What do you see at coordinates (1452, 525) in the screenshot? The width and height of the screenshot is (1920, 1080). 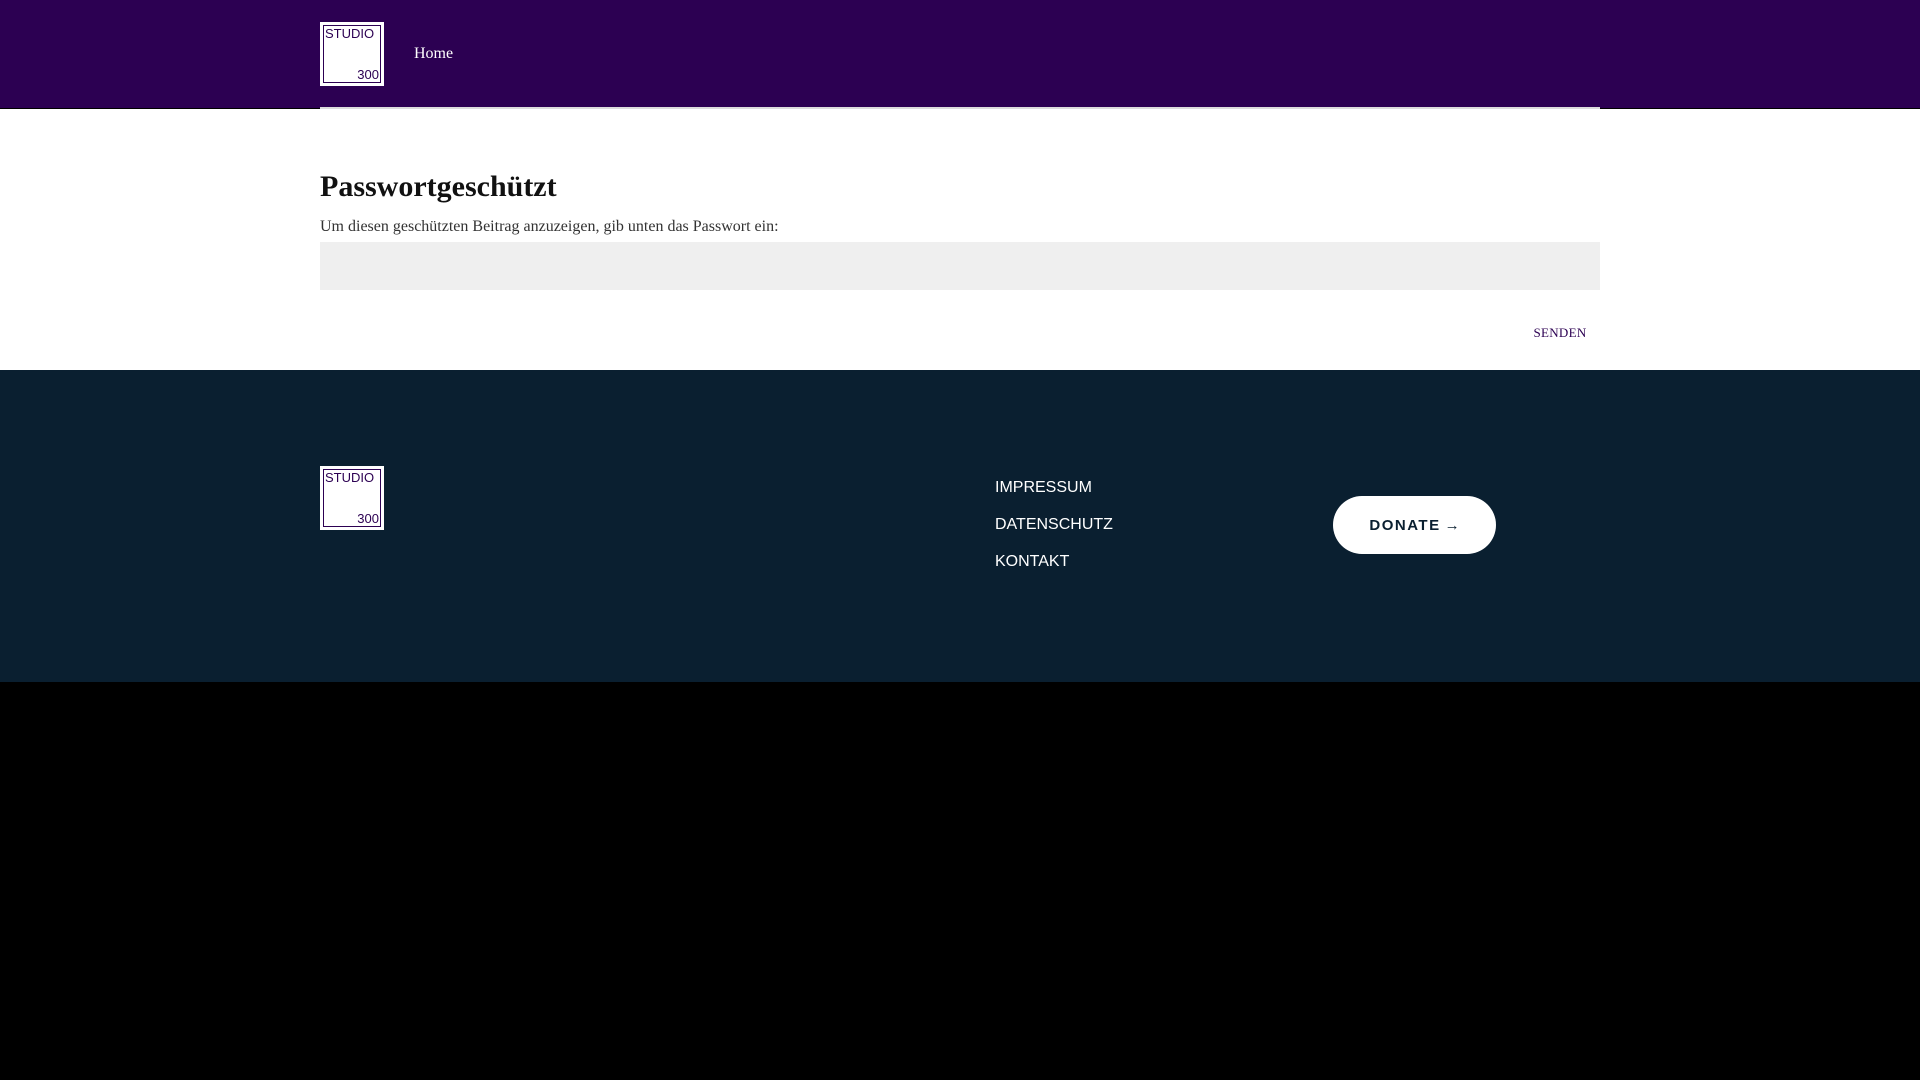 I see `arrow-right-icon: →` at bounding box center [1452, 525].